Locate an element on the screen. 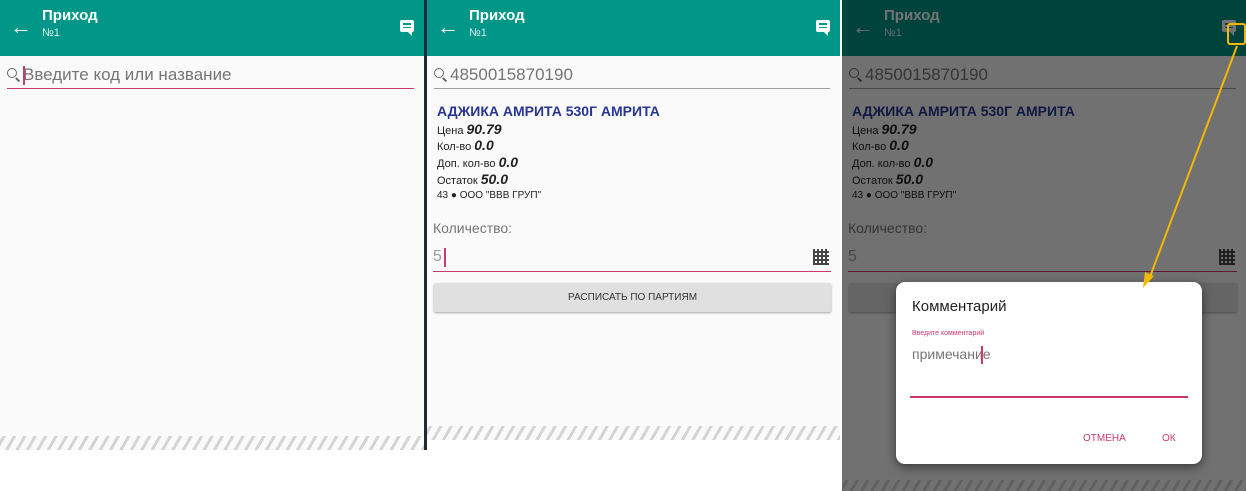 This screenshot has width=1246, height=491. quantity-value: 5 is located at coordinates (437, 256).